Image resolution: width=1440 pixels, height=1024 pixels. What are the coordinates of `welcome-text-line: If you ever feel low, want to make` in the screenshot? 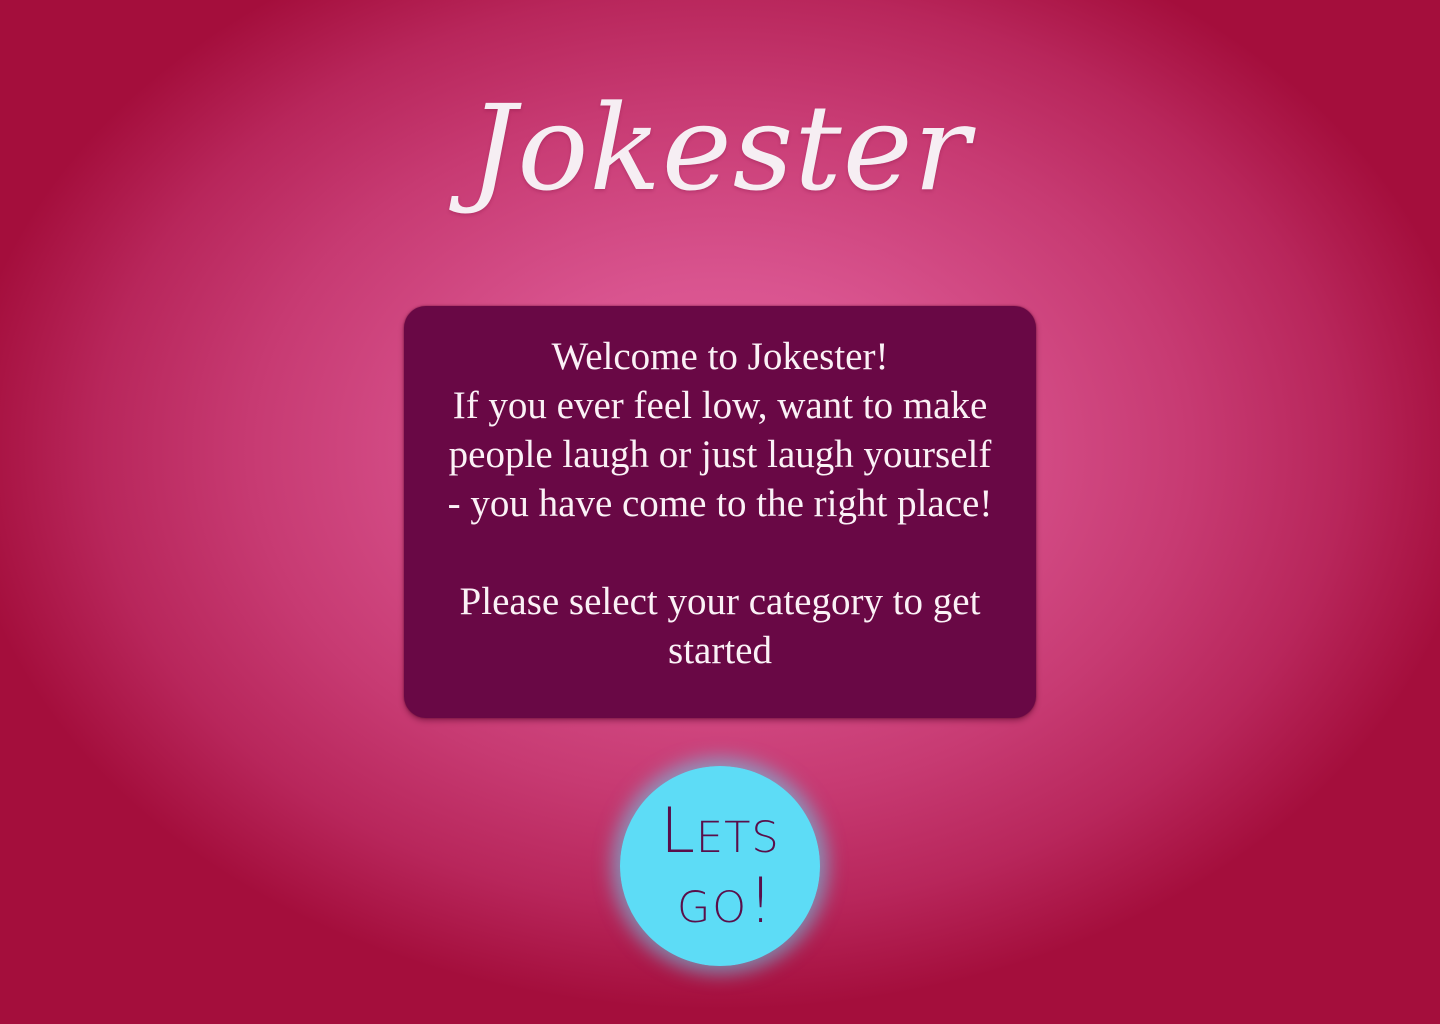 It's located at (720, 405).